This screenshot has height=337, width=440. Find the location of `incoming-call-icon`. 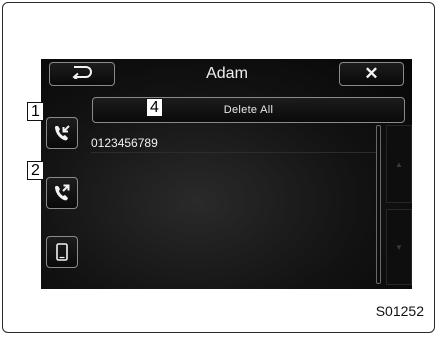

incoming-call-icon is located at coordinates (62, 133).